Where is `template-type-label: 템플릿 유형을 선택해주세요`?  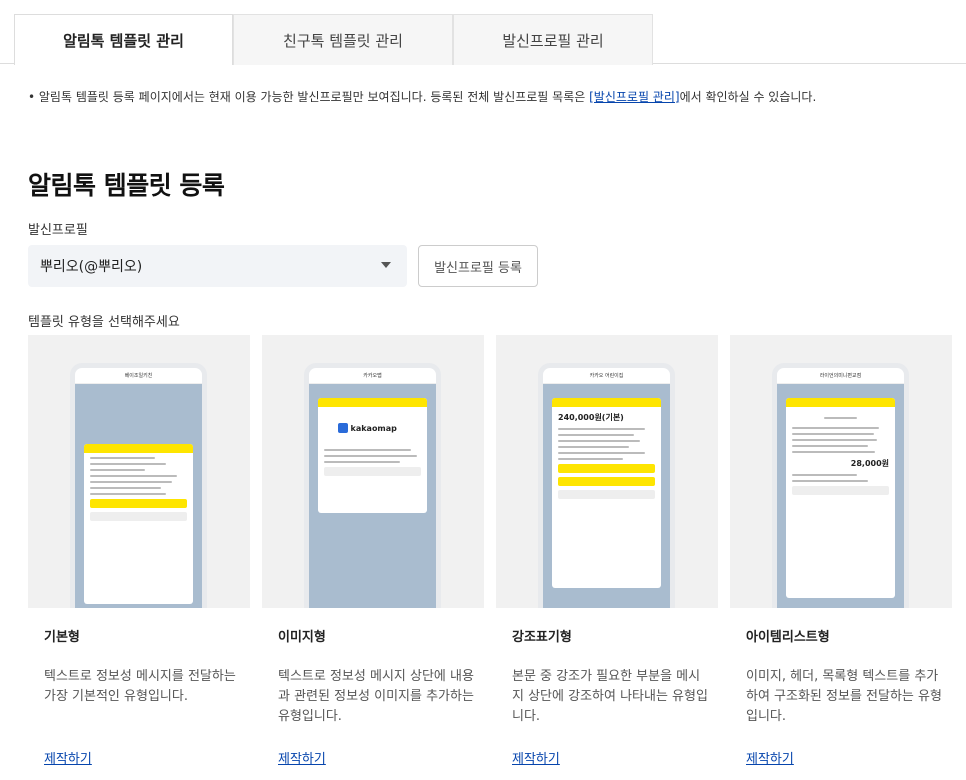 template-type-label: 템플릿 유형을 선택해주세요 is located at coordinates (104, 322).